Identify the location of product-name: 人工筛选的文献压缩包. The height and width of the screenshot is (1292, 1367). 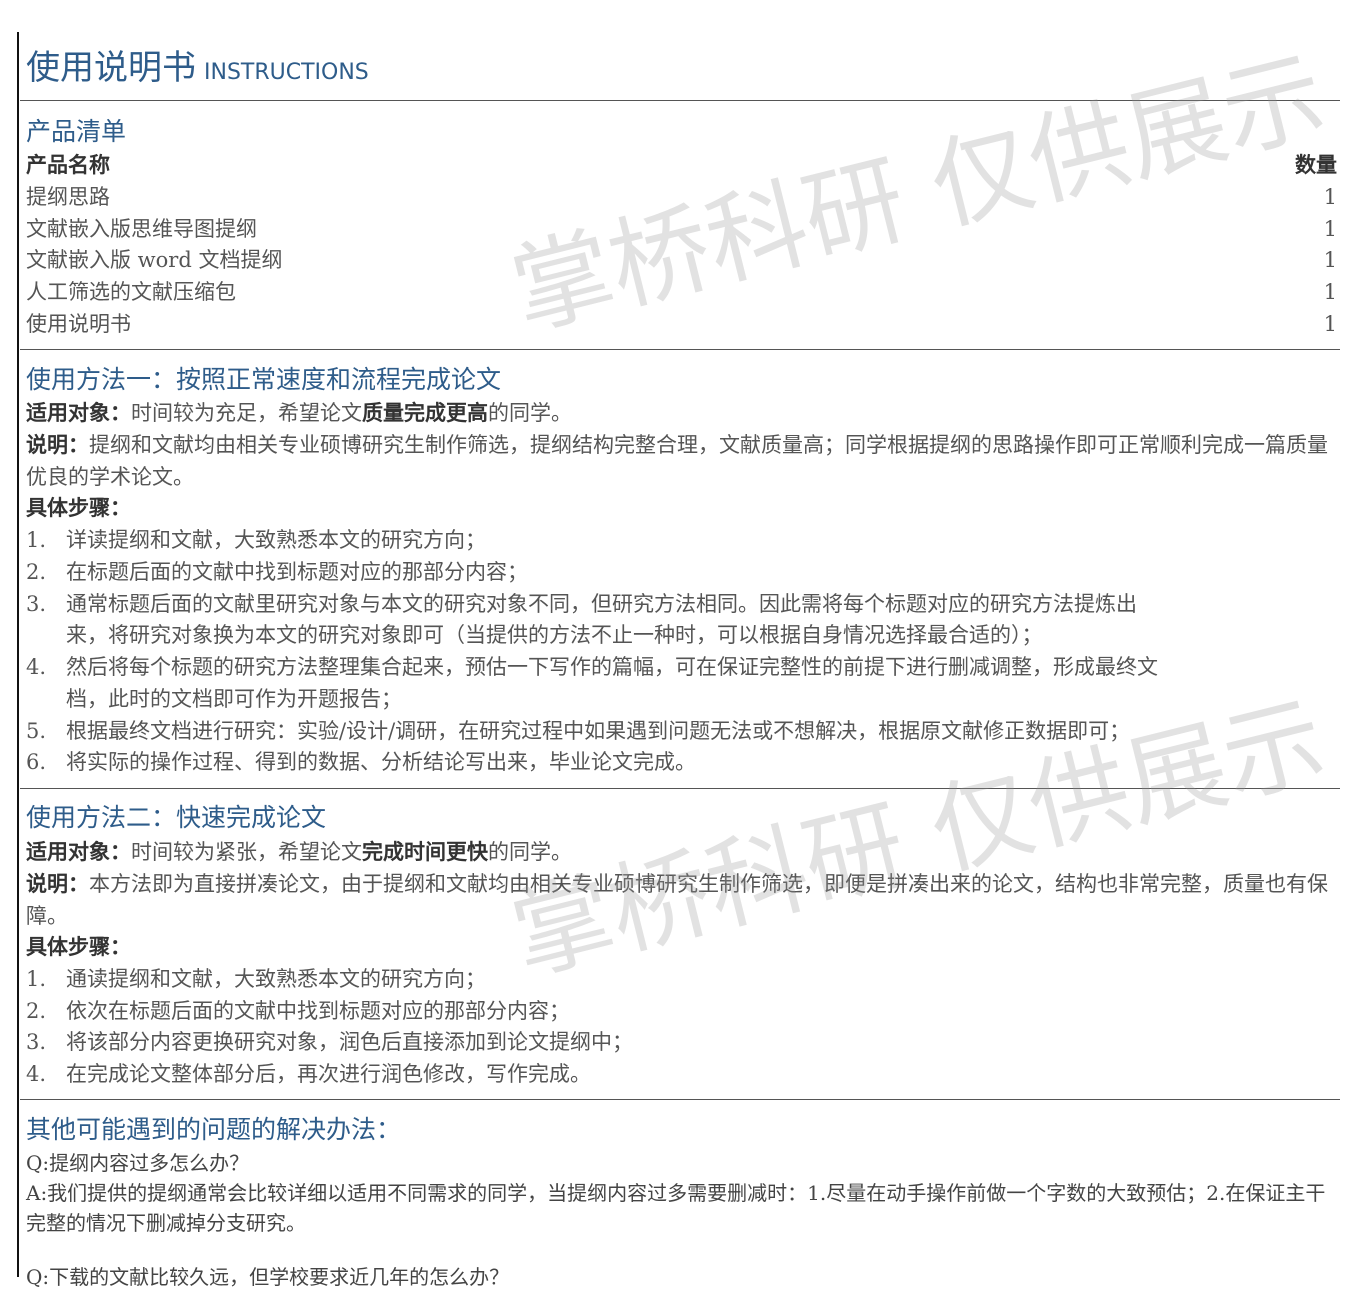
(131, 292).